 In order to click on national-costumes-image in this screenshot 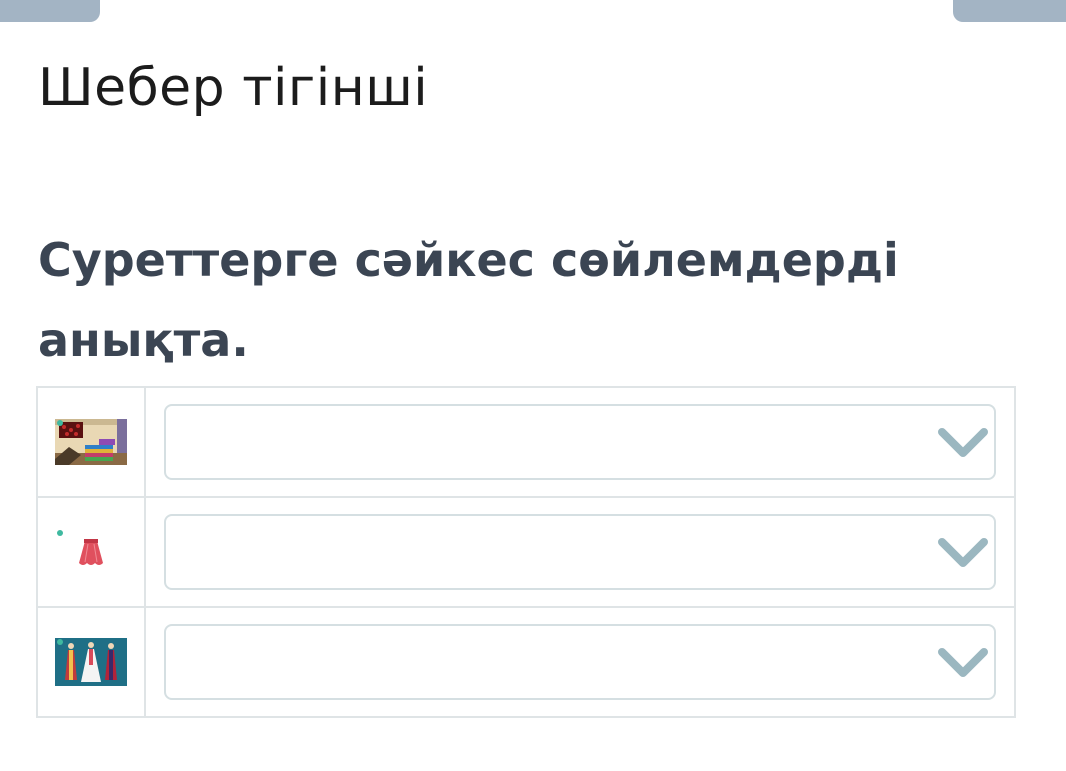, I will do `click(91, 662)`.